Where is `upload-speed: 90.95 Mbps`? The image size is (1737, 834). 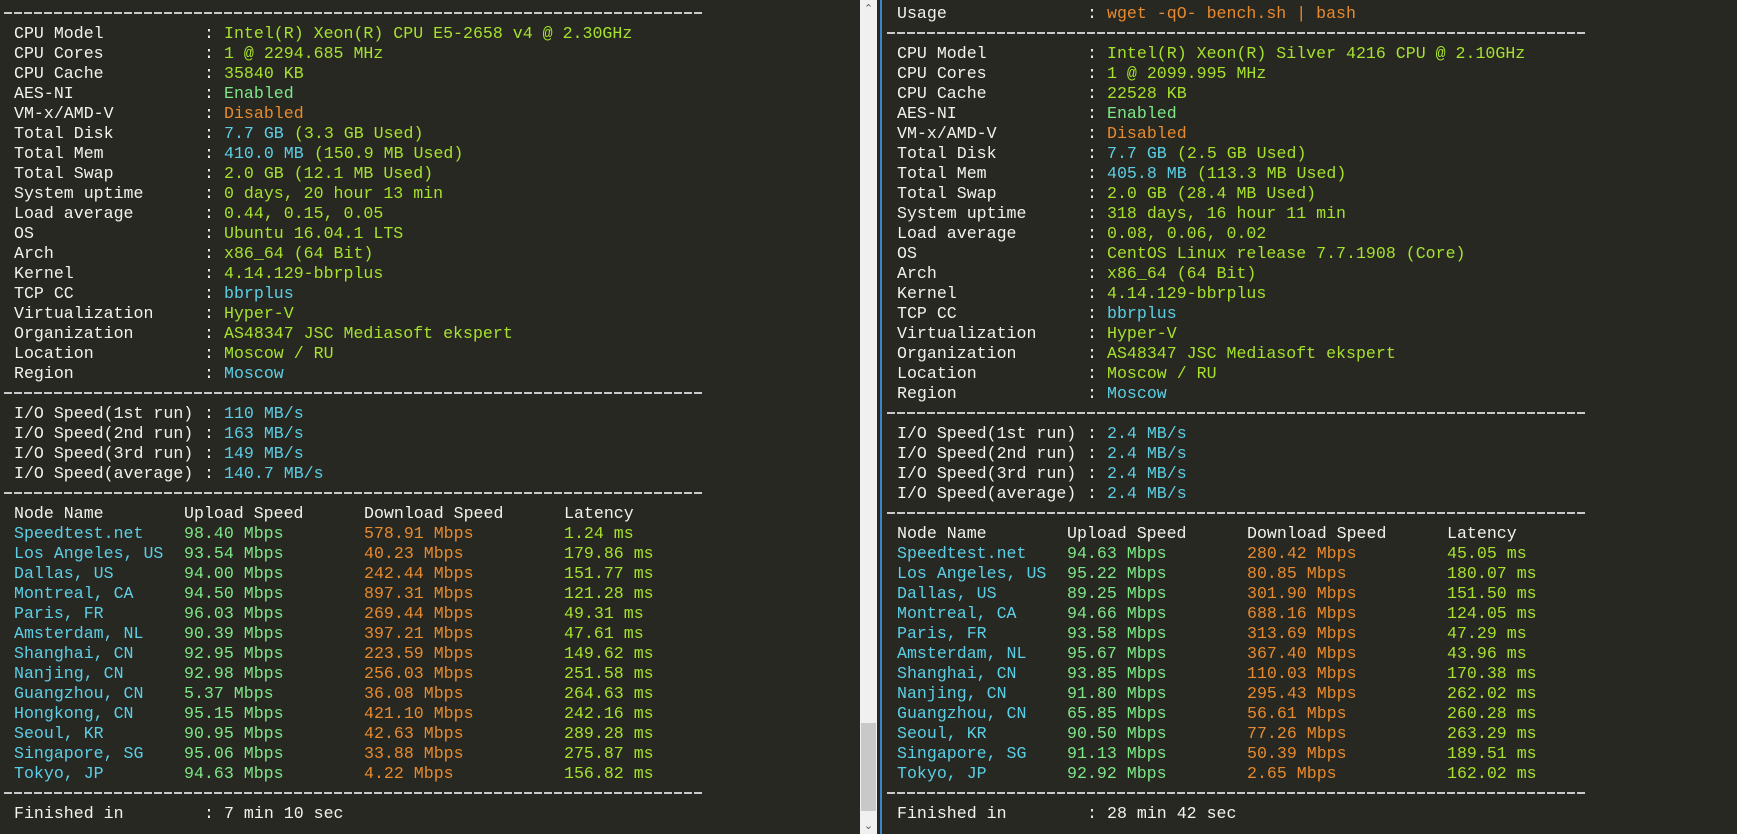
upload-speed: 90.95 Mbps is located at coordinates (234, 733).